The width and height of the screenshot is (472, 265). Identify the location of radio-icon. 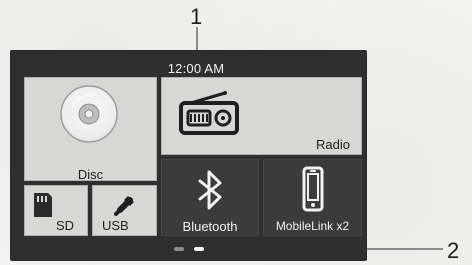
(209, 113).